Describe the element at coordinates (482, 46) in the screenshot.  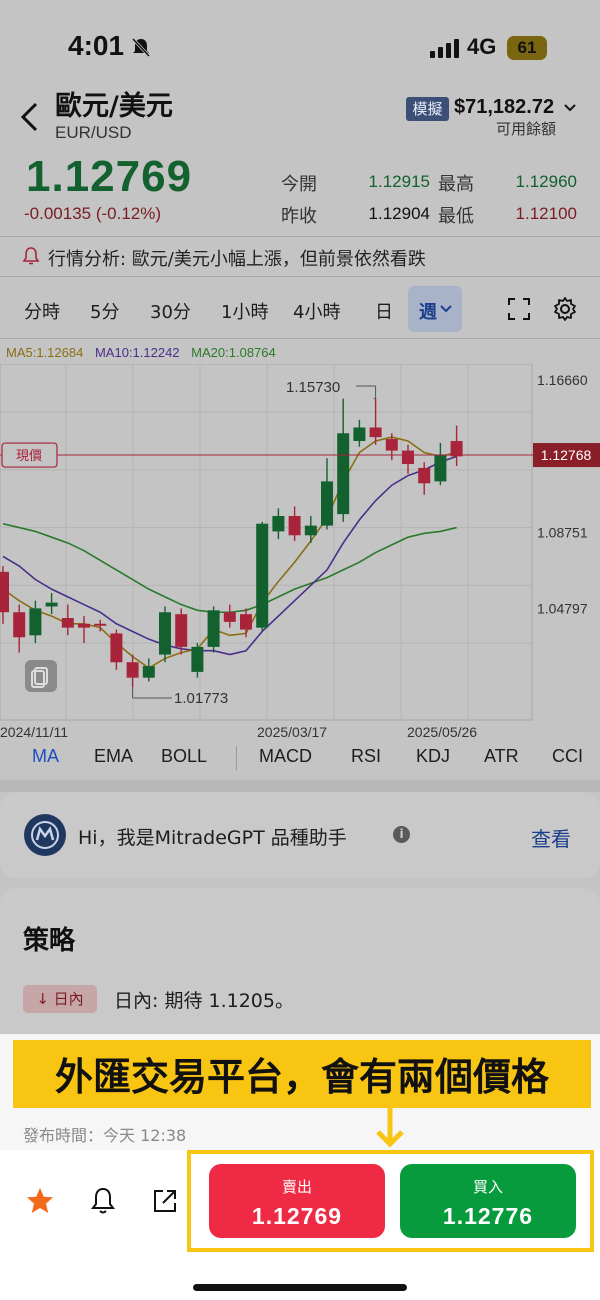
I see `network-type: 4G` at that location.